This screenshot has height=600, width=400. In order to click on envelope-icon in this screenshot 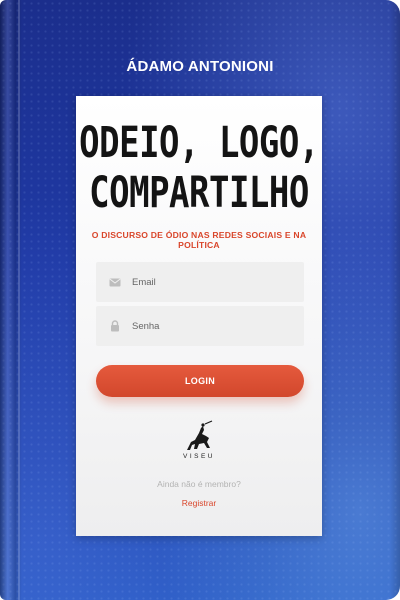, I will do `click(115, 282)`.